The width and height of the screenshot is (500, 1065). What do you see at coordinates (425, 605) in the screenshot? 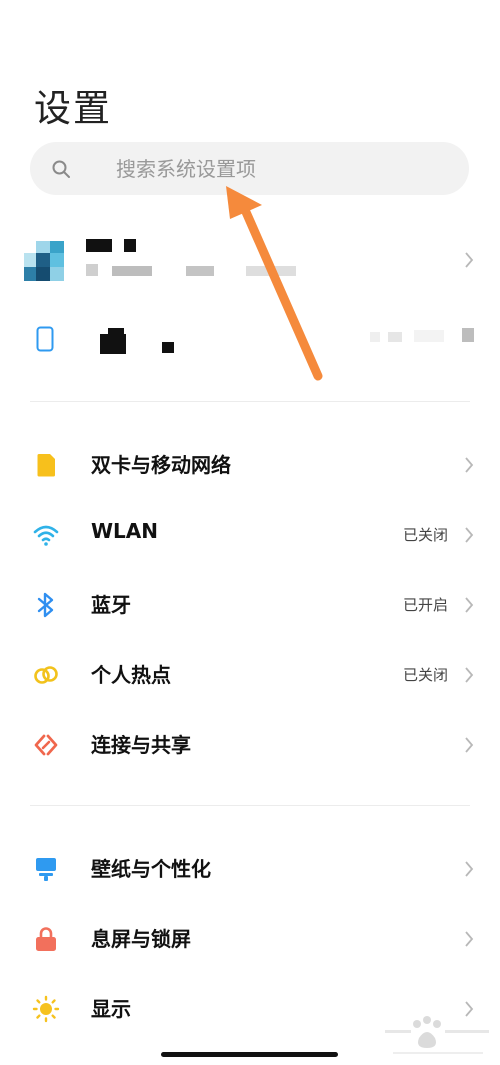
I see `settings-item-status: 已开启` at bounding box center [425, 605].